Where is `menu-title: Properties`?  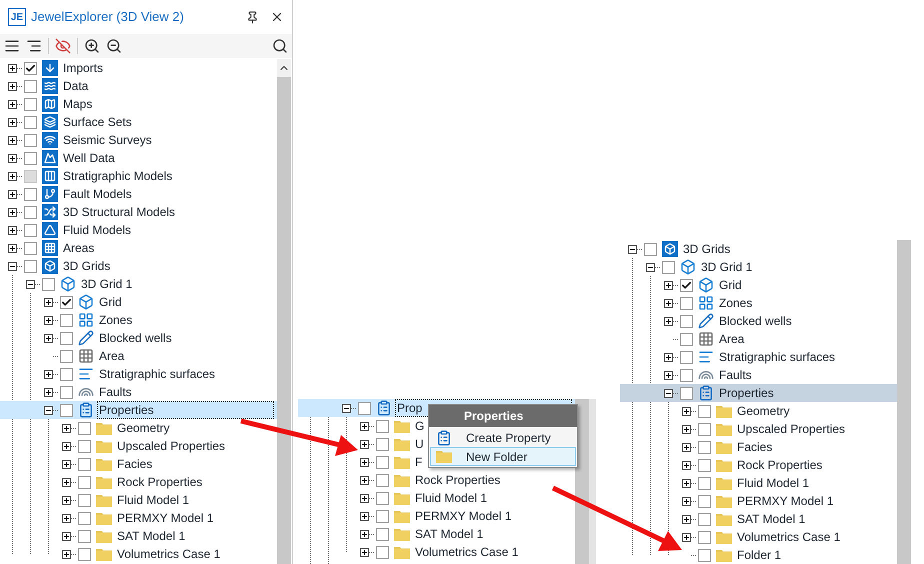 menu-title: Properties is located at coordinates (503, 416).